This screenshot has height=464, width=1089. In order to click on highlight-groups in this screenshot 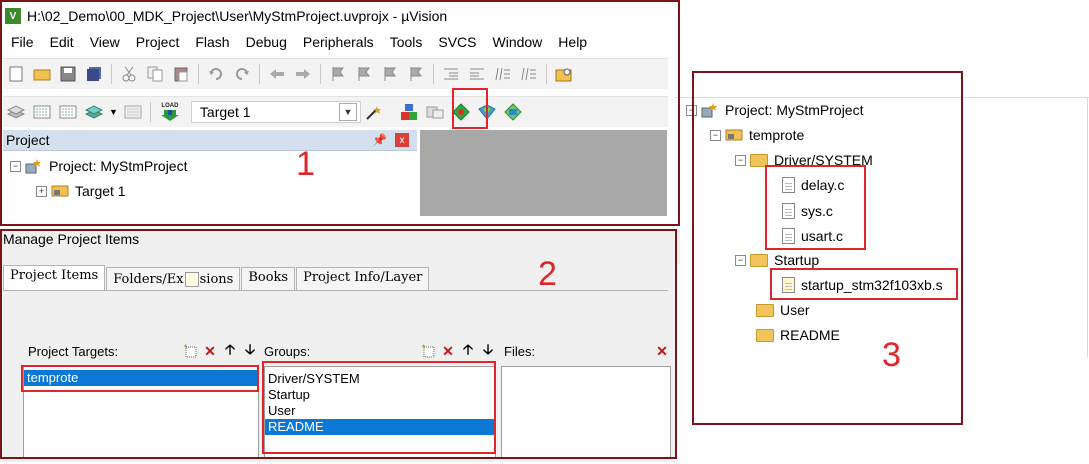, I will do `click(379, 407)`.